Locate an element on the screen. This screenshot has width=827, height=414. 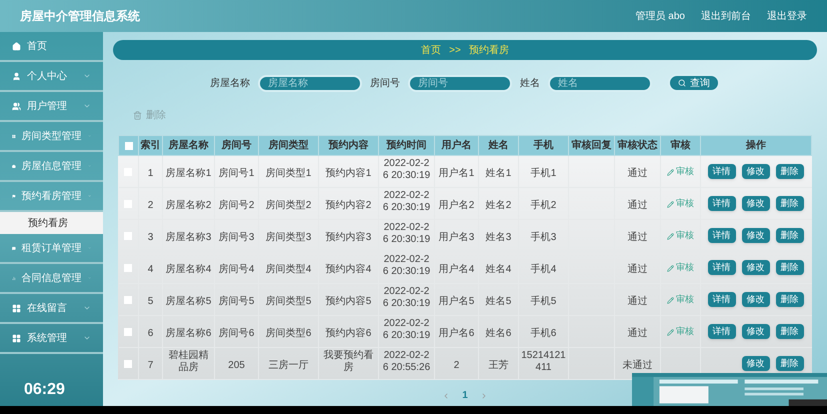
search-field: 房间号 is located at coordinates (460, 83).